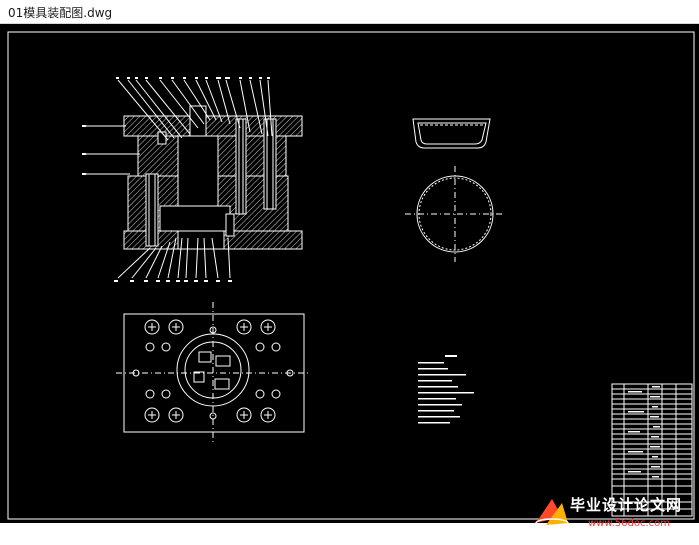  Describe the element at coordinates (451, 133) in the screenshot. I see `part-side-view` at that location.